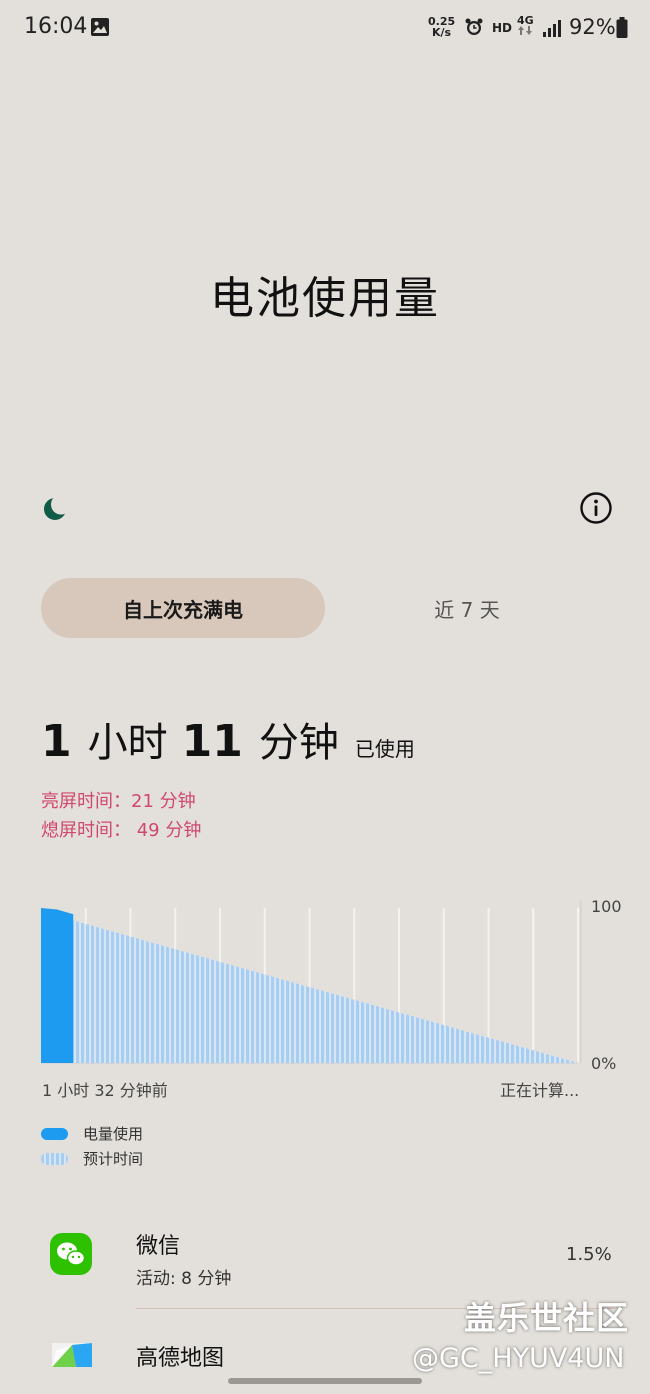 The height and width of the screenshot is (1394, 650). I want to click on screen-on-time: 亮屏时间：21 分钟, so click(118, 801).